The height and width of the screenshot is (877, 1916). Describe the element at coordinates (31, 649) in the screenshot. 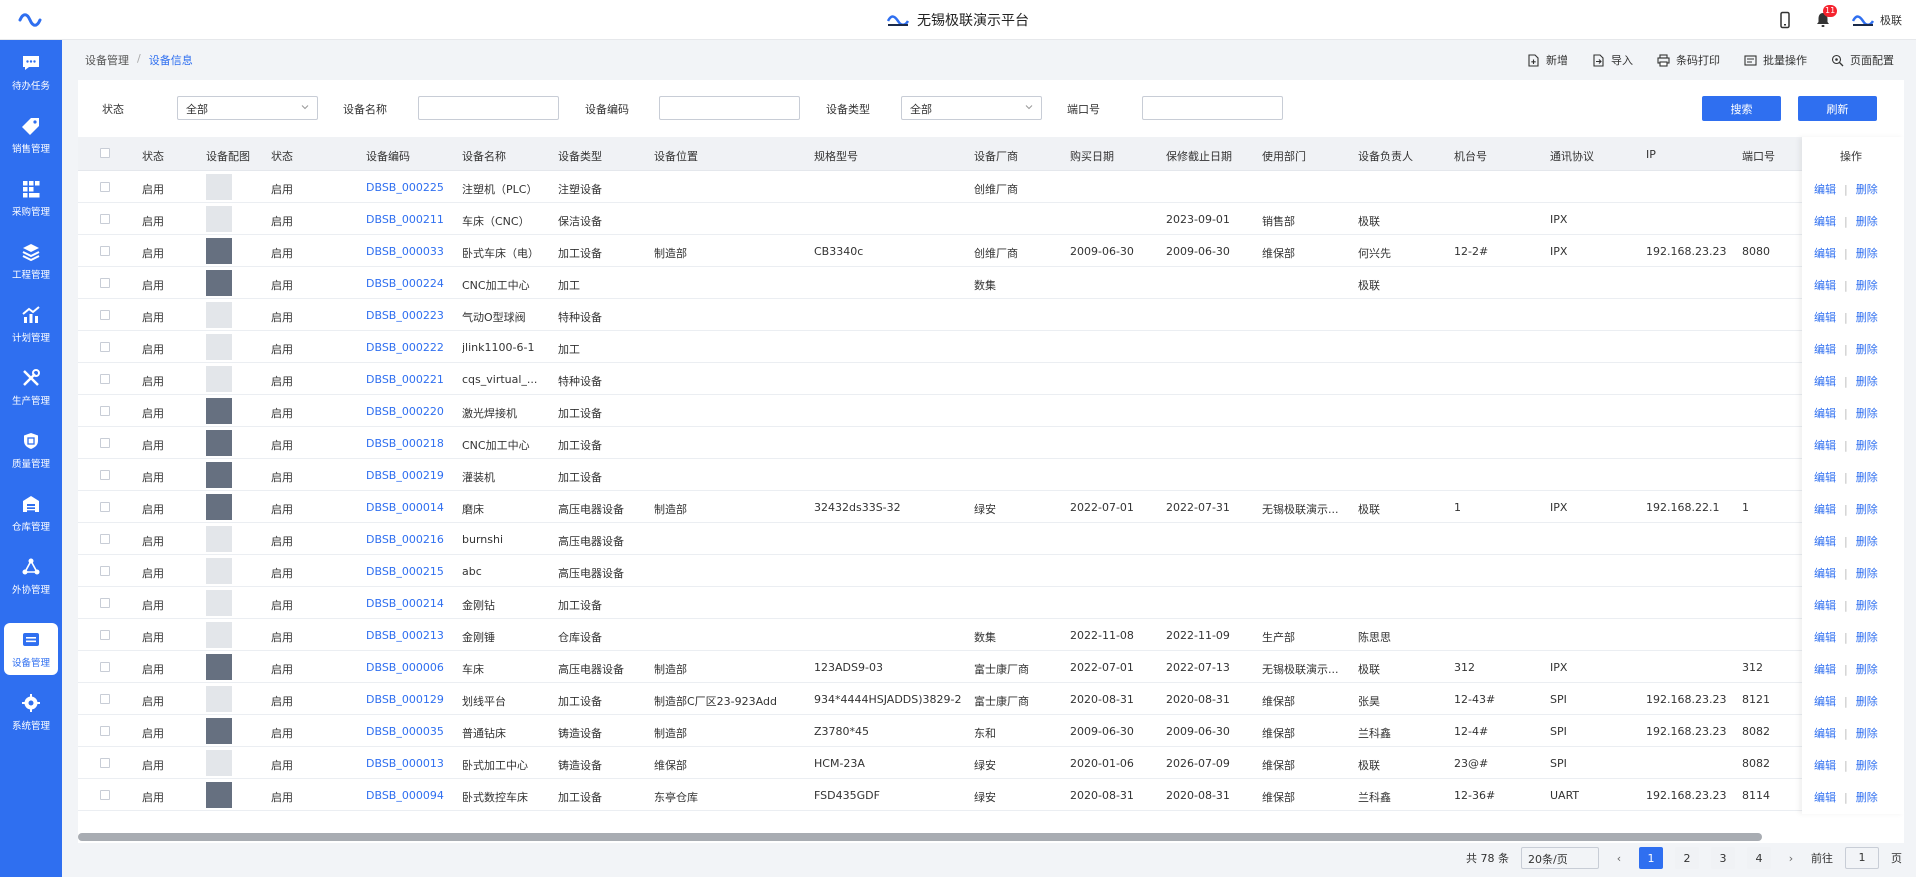

I see `sidebar-item-equipment: 设备管理` at that location.